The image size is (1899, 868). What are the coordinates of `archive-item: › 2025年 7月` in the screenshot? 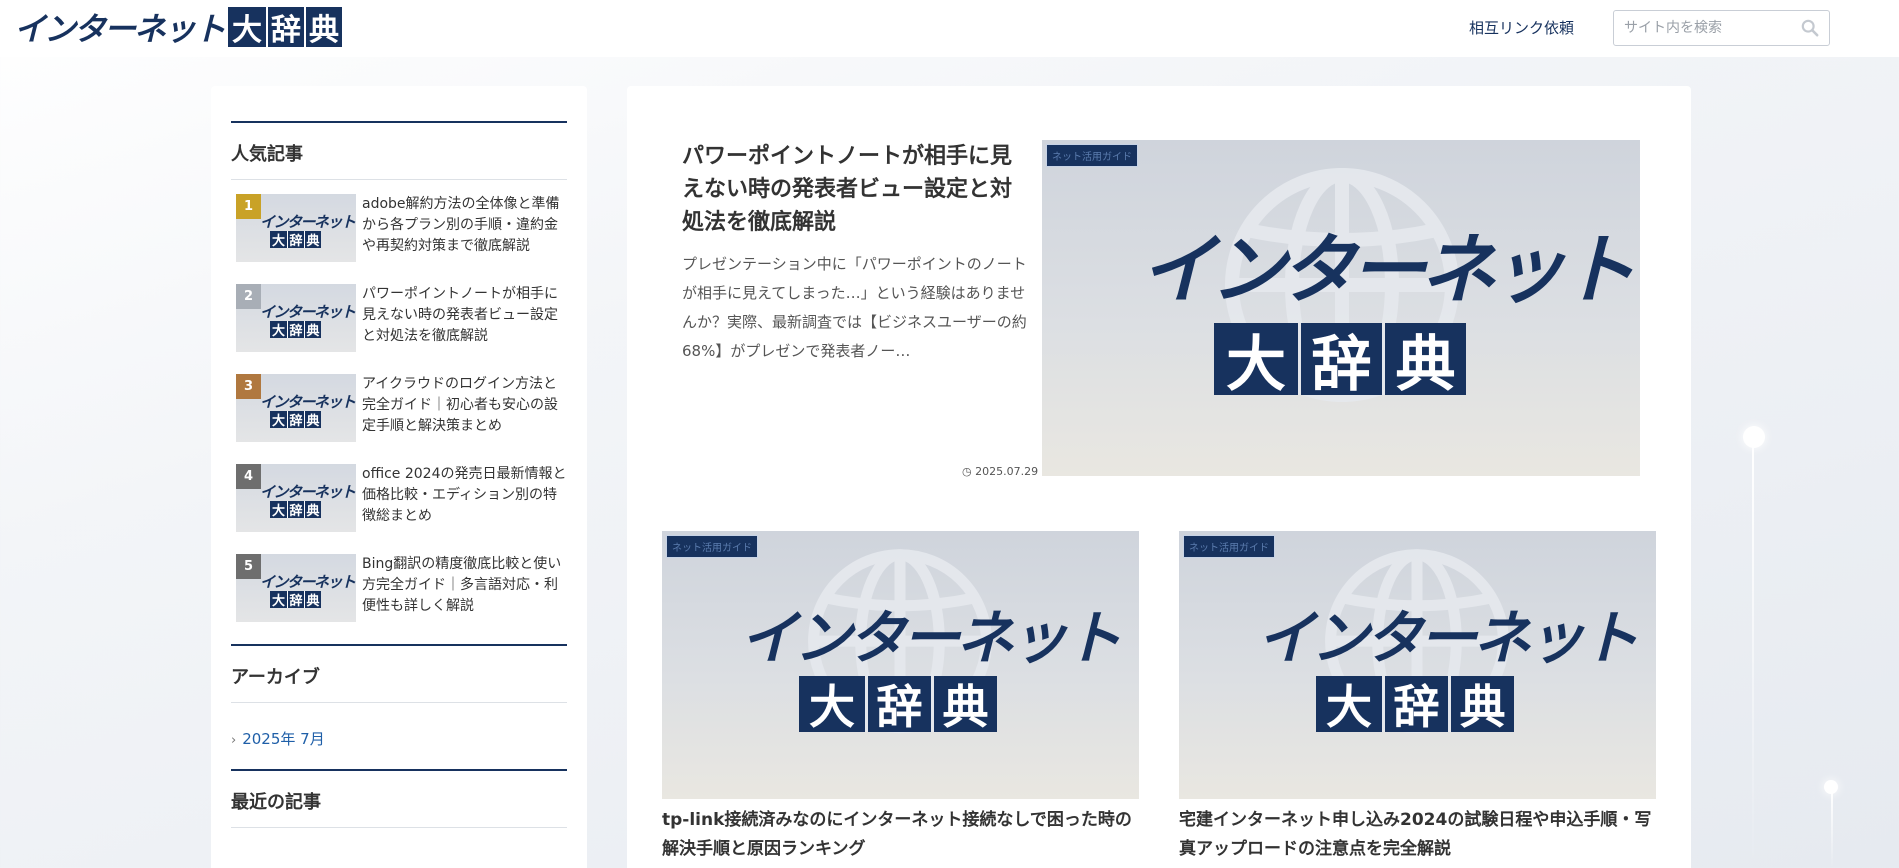 It's located at (399, 738).